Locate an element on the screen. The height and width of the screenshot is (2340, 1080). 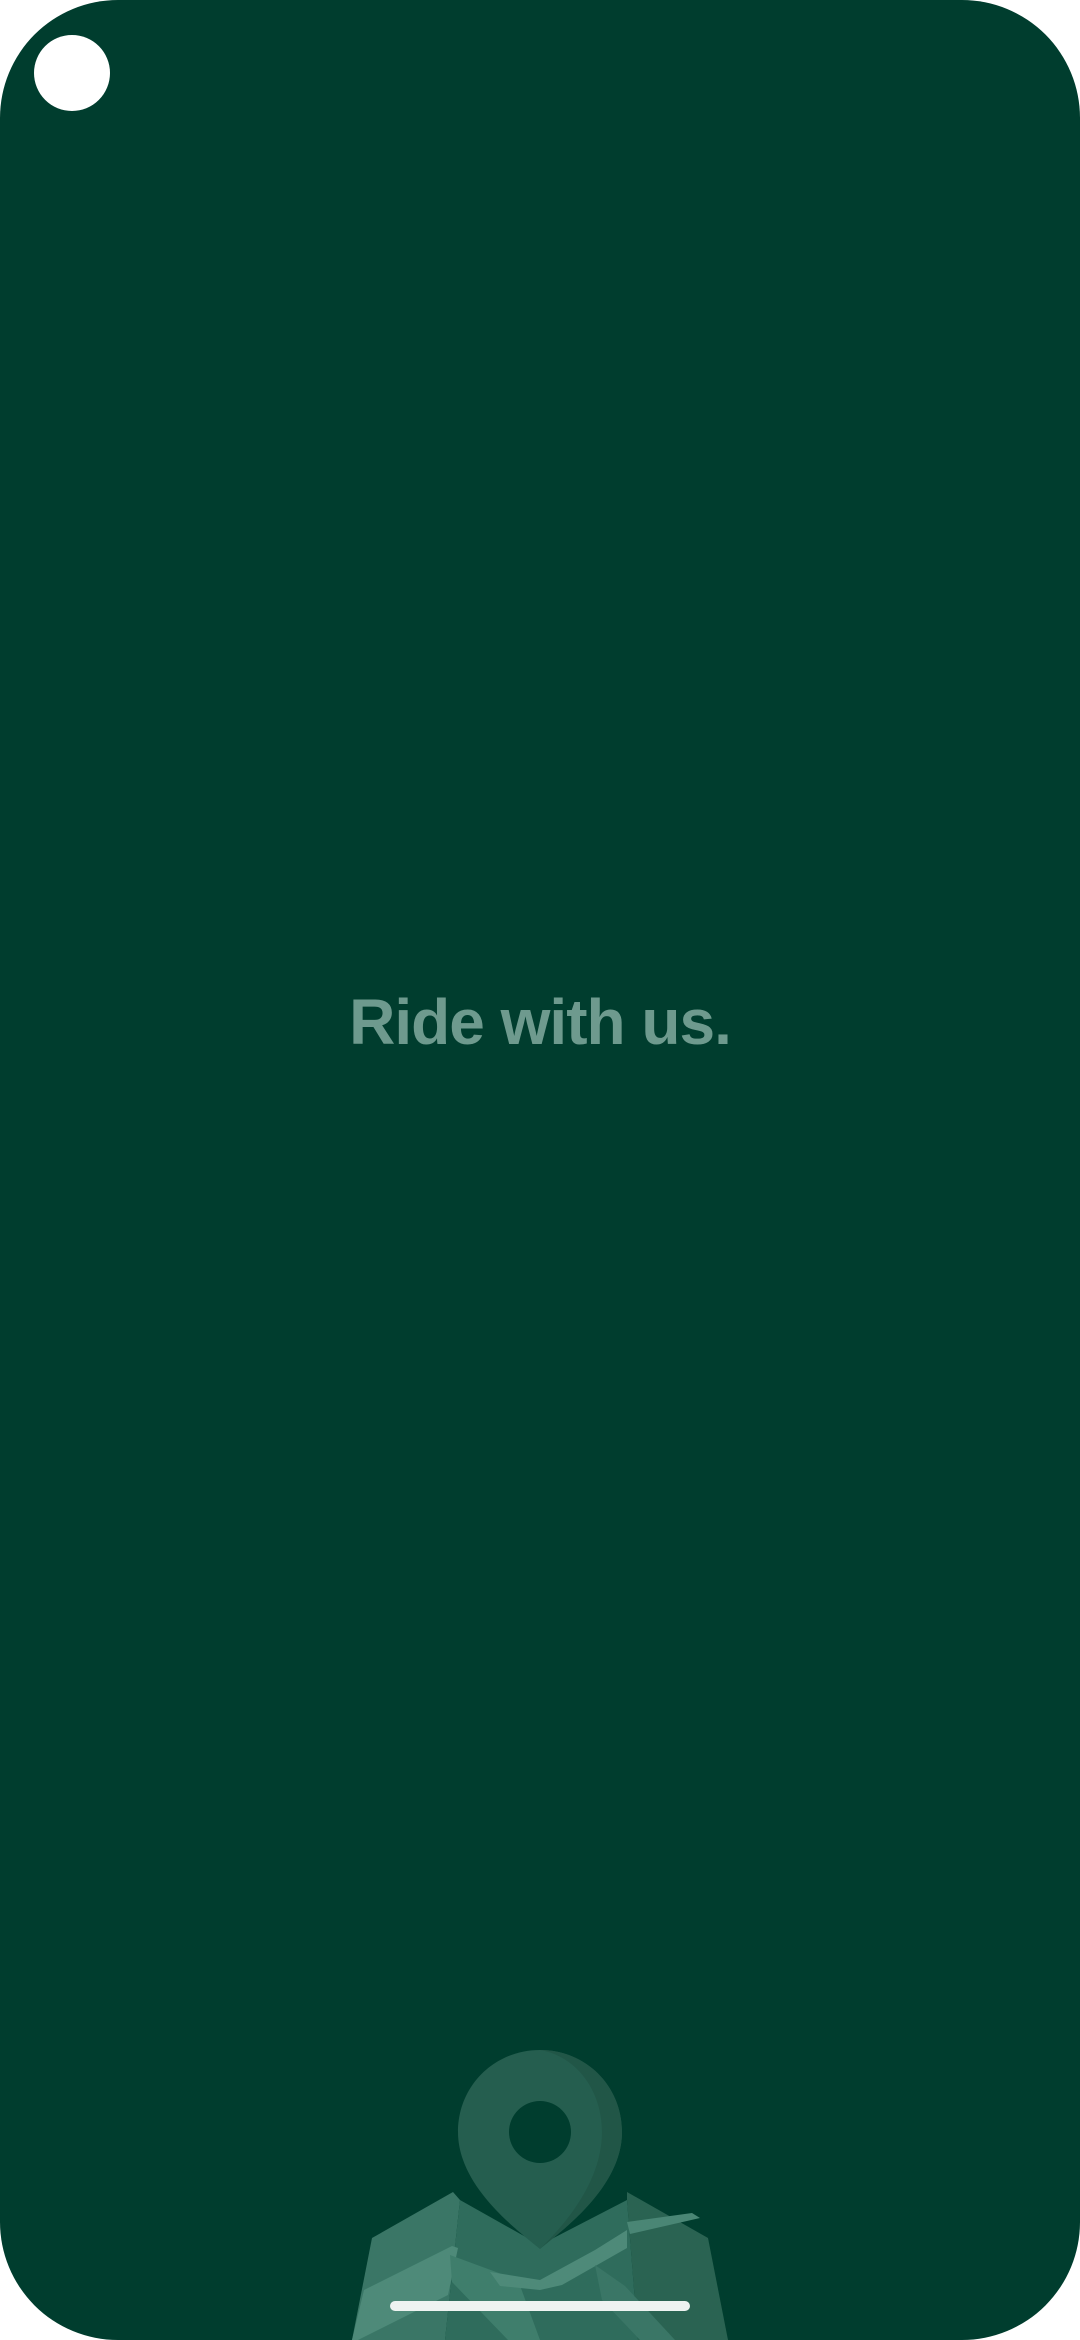
map-pin-icon is located at coordinates (540, 2195).